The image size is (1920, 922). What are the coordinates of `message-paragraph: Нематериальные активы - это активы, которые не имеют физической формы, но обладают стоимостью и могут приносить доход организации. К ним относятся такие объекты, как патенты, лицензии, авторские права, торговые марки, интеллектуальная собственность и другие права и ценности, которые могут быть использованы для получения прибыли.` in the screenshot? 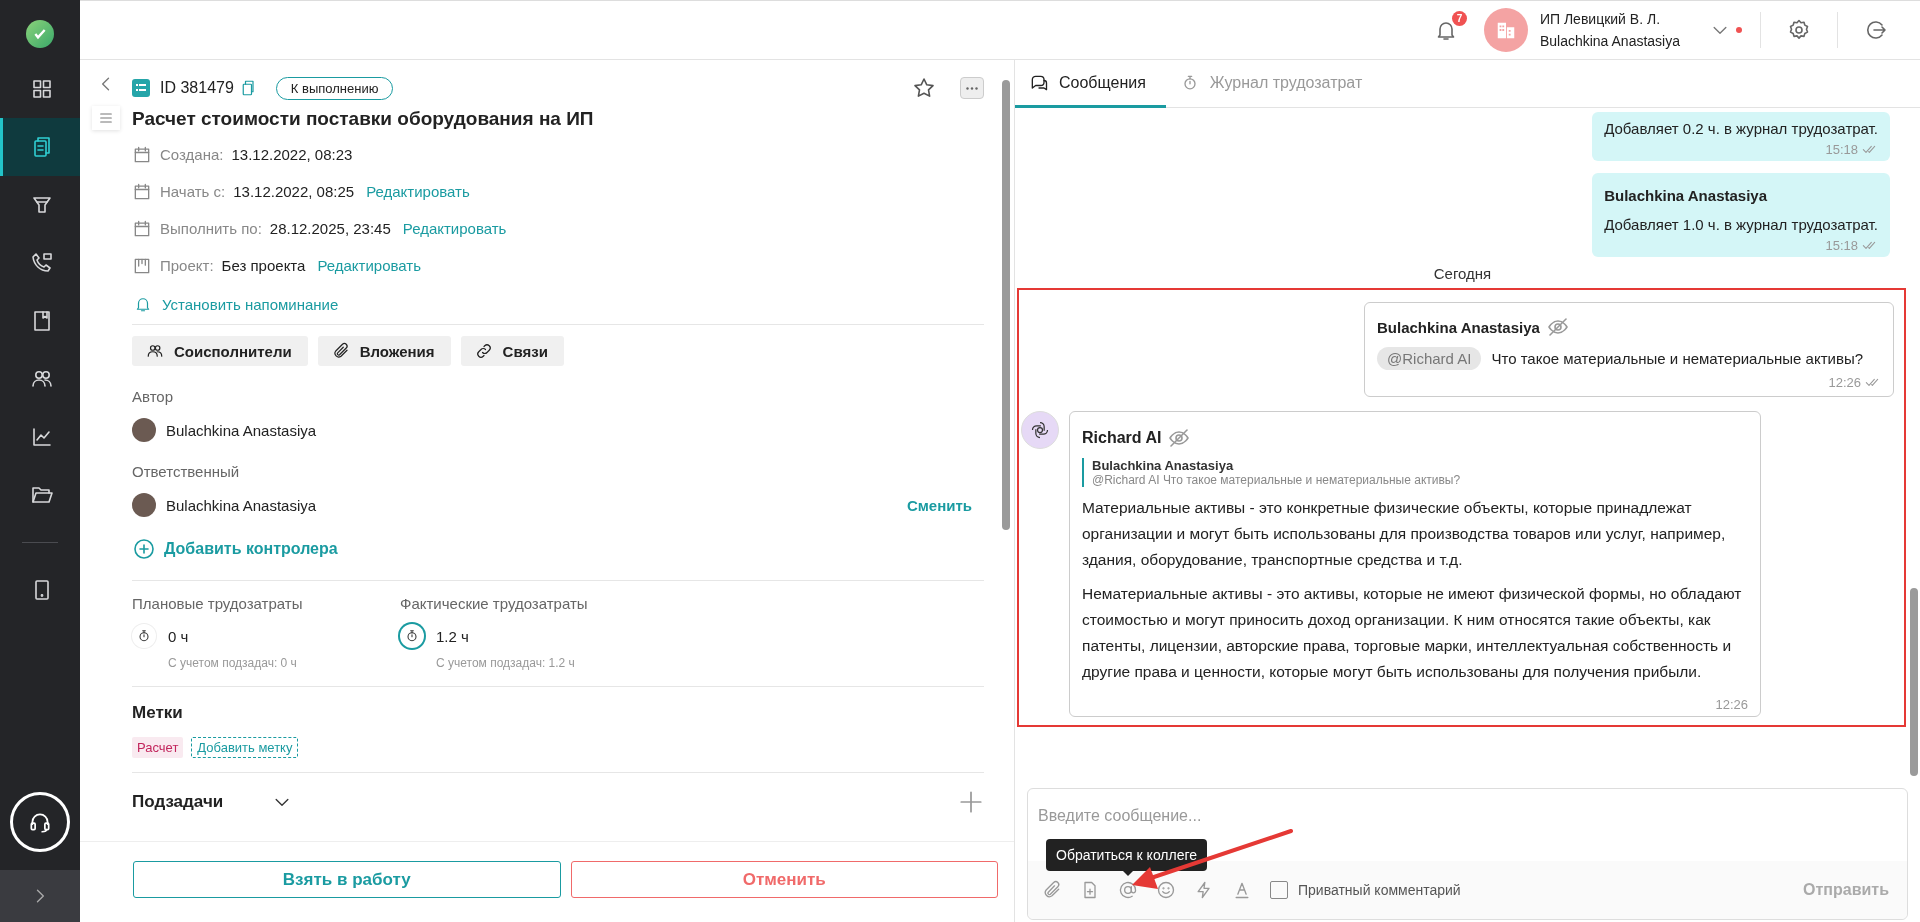 It's located at (1412, 633).